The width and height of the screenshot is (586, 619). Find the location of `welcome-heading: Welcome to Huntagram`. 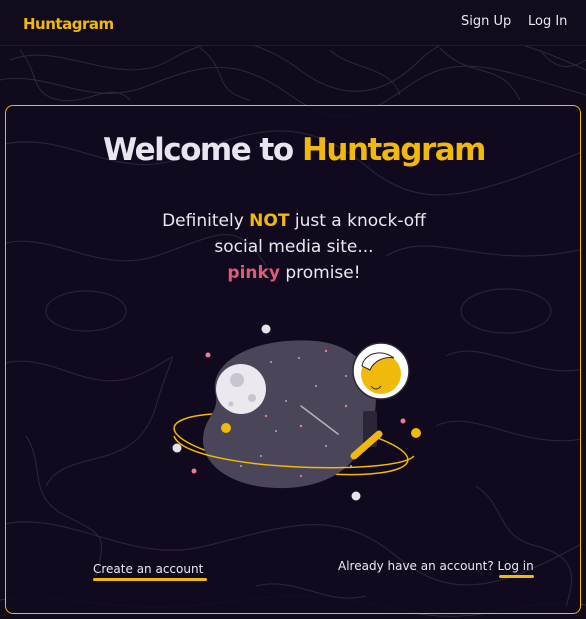

welcome-heading: Welcome to Huntagram is located at coordinates (293, 150).